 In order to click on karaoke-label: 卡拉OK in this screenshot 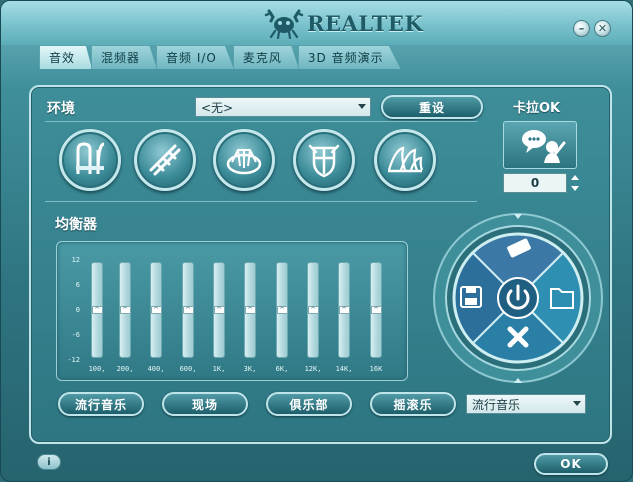, I will do `click(537, 108)`.